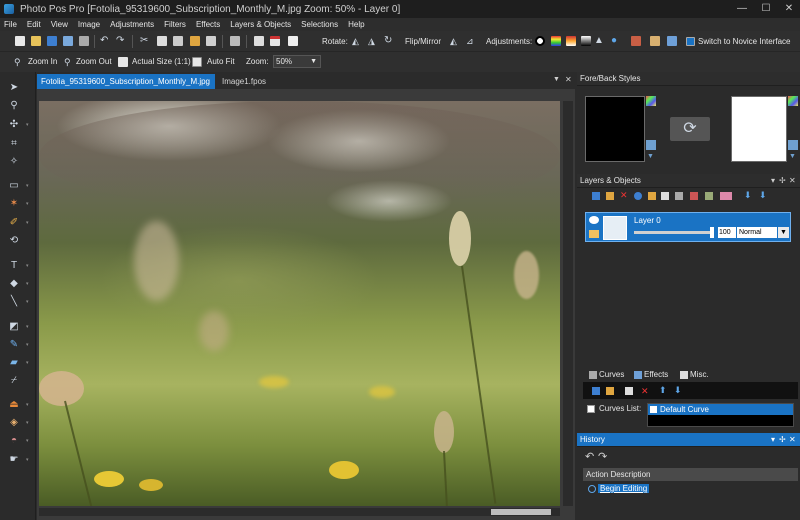  What do you see at coordinates (766, 9) in the screenshot?
I see `maximize-button: ☐` at bounding box center [766, 9].